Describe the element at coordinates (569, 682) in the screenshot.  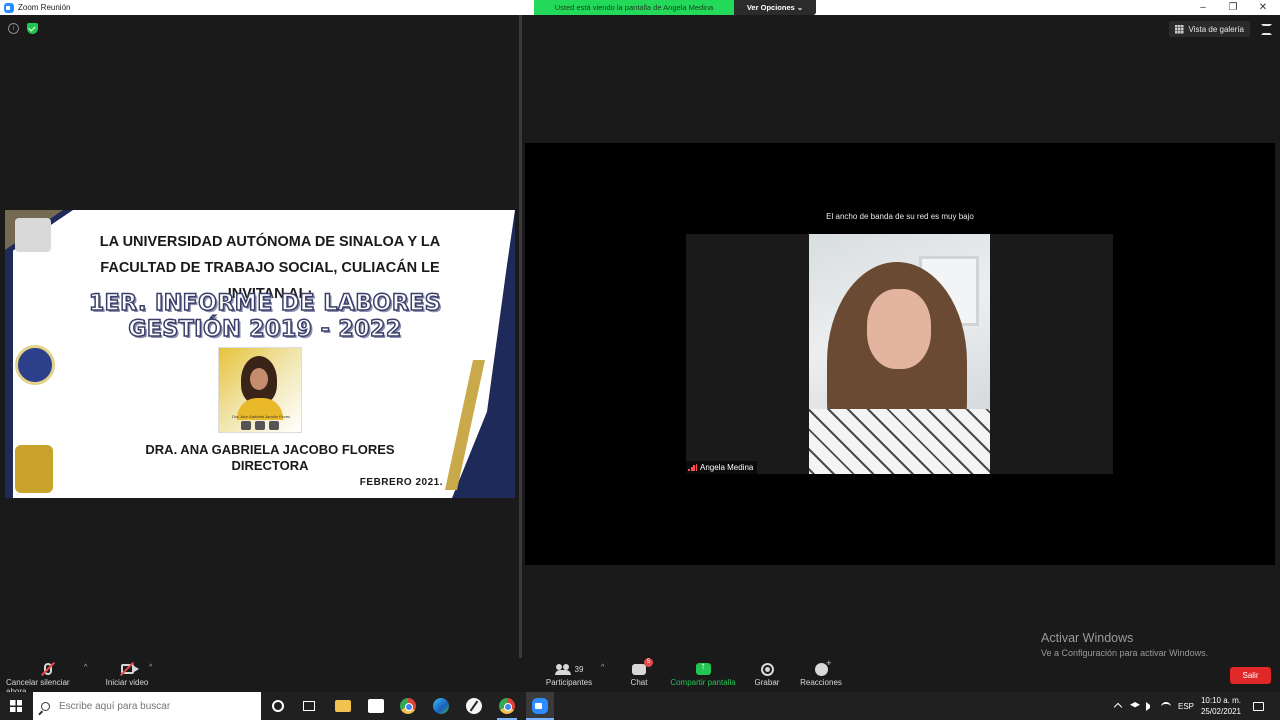
I see `participants-label: Participantes` at that location.